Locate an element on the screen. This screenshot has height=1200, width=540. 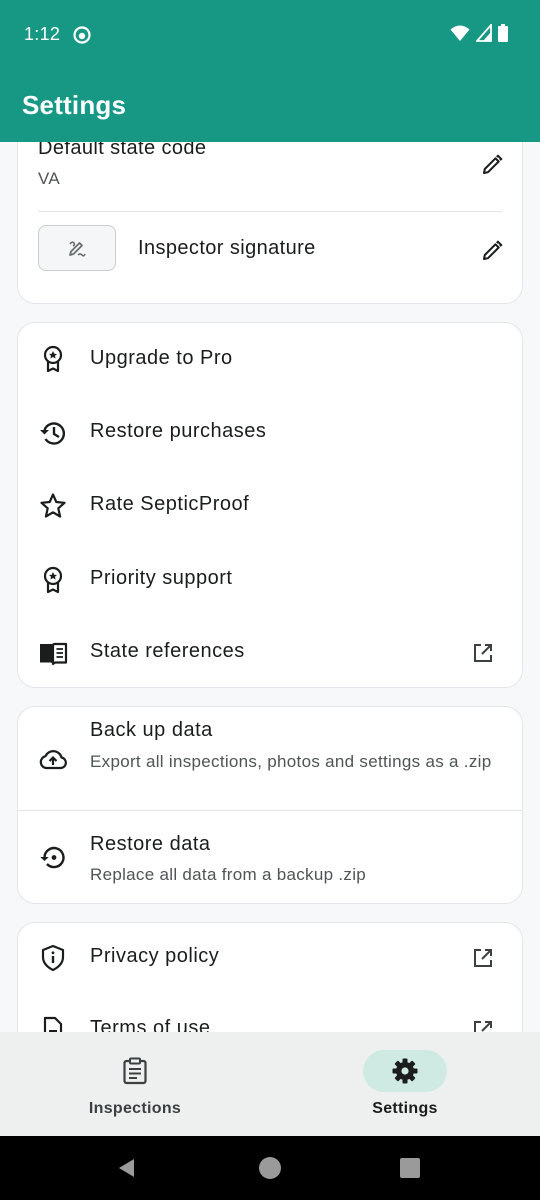
menu-item-rate-septicproof: Rate SepticProof is located at coordinates (270, 506).